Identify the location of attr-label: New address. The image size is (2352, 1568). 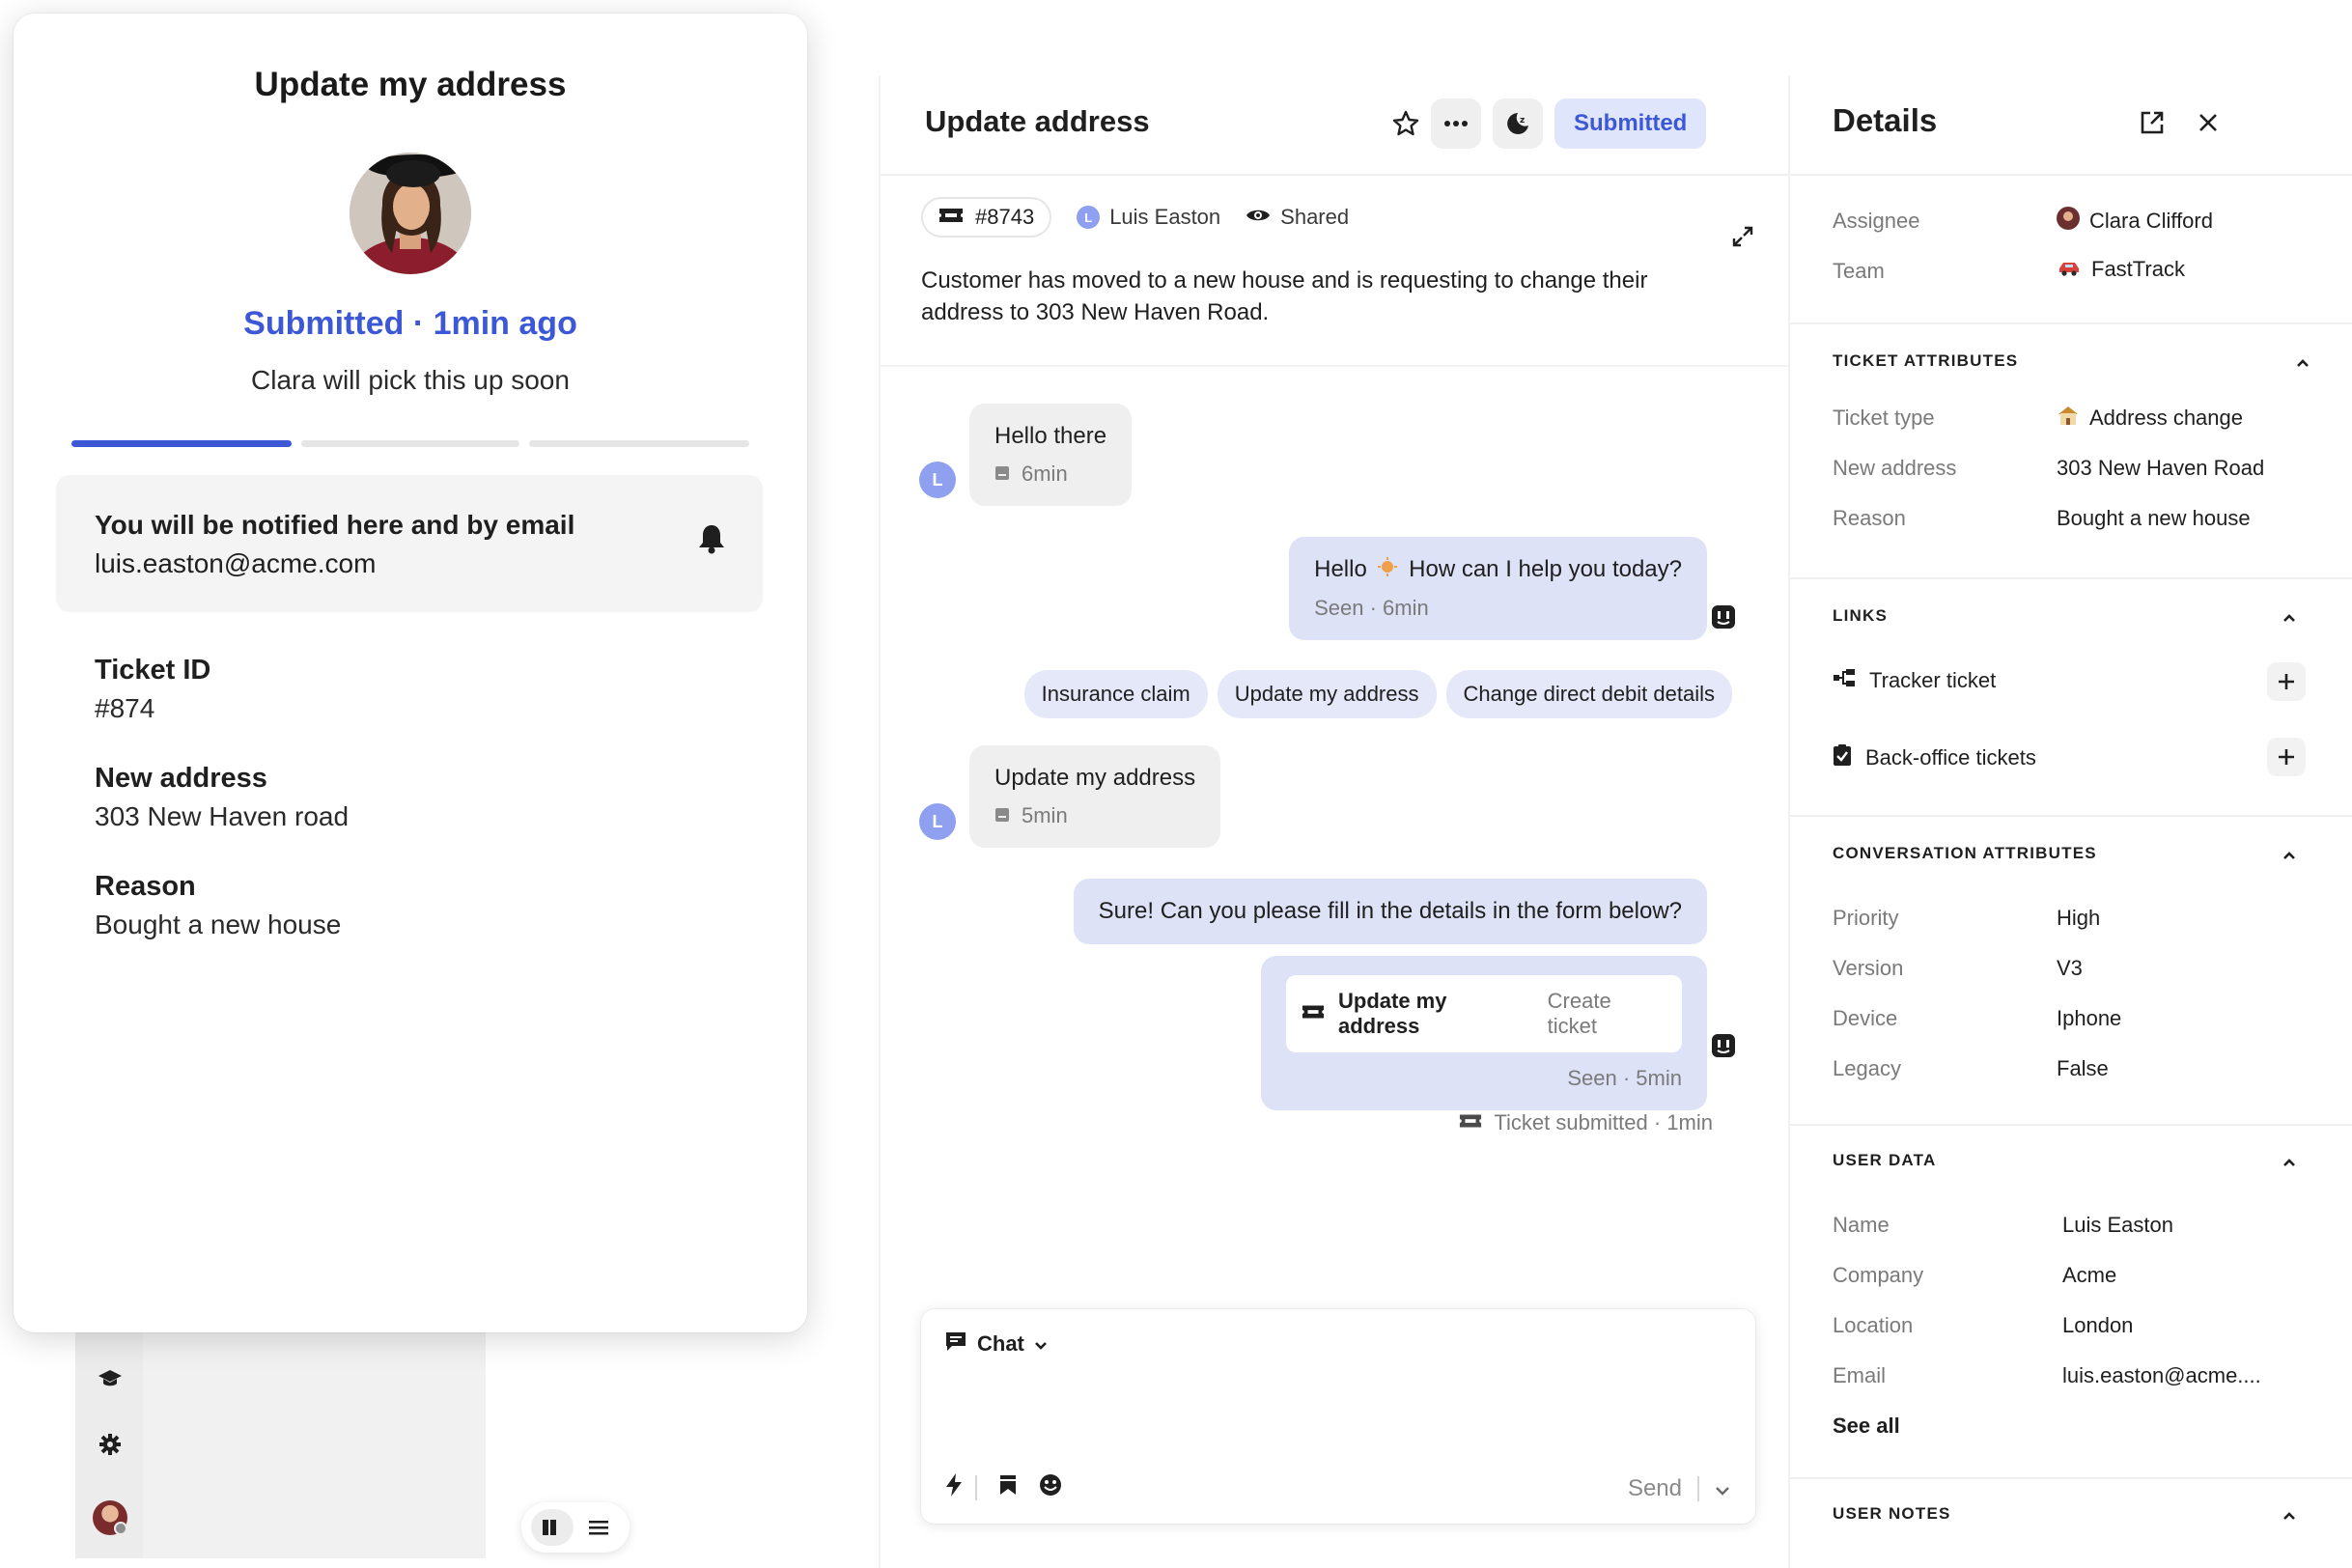
(1895, 468).